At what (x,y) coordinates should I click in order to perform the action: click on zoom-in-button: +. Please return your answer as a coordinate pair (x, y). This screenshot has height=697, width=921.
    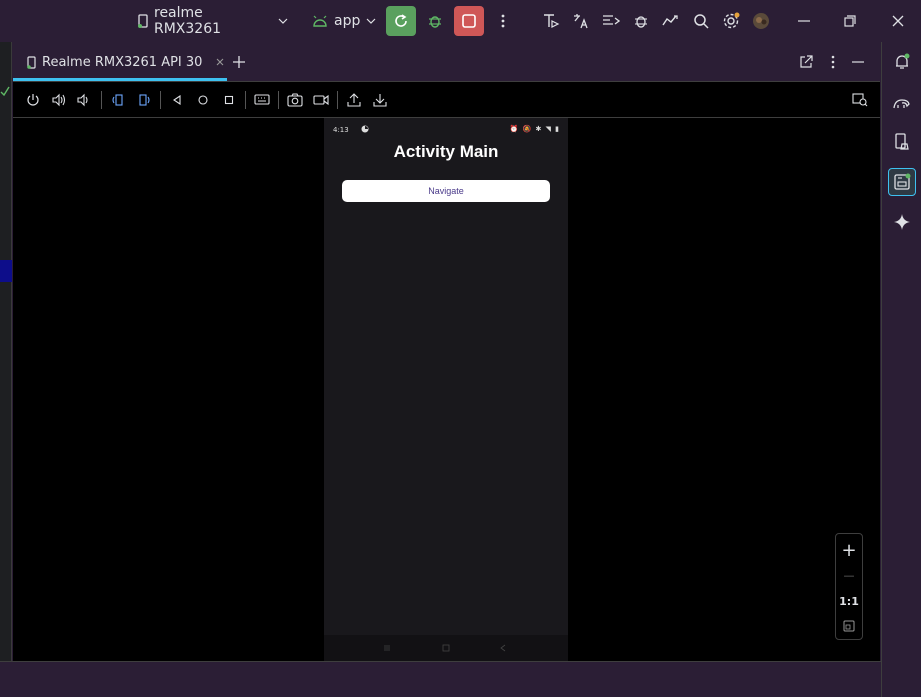
    Looking at the image, I should click on (849, 550).